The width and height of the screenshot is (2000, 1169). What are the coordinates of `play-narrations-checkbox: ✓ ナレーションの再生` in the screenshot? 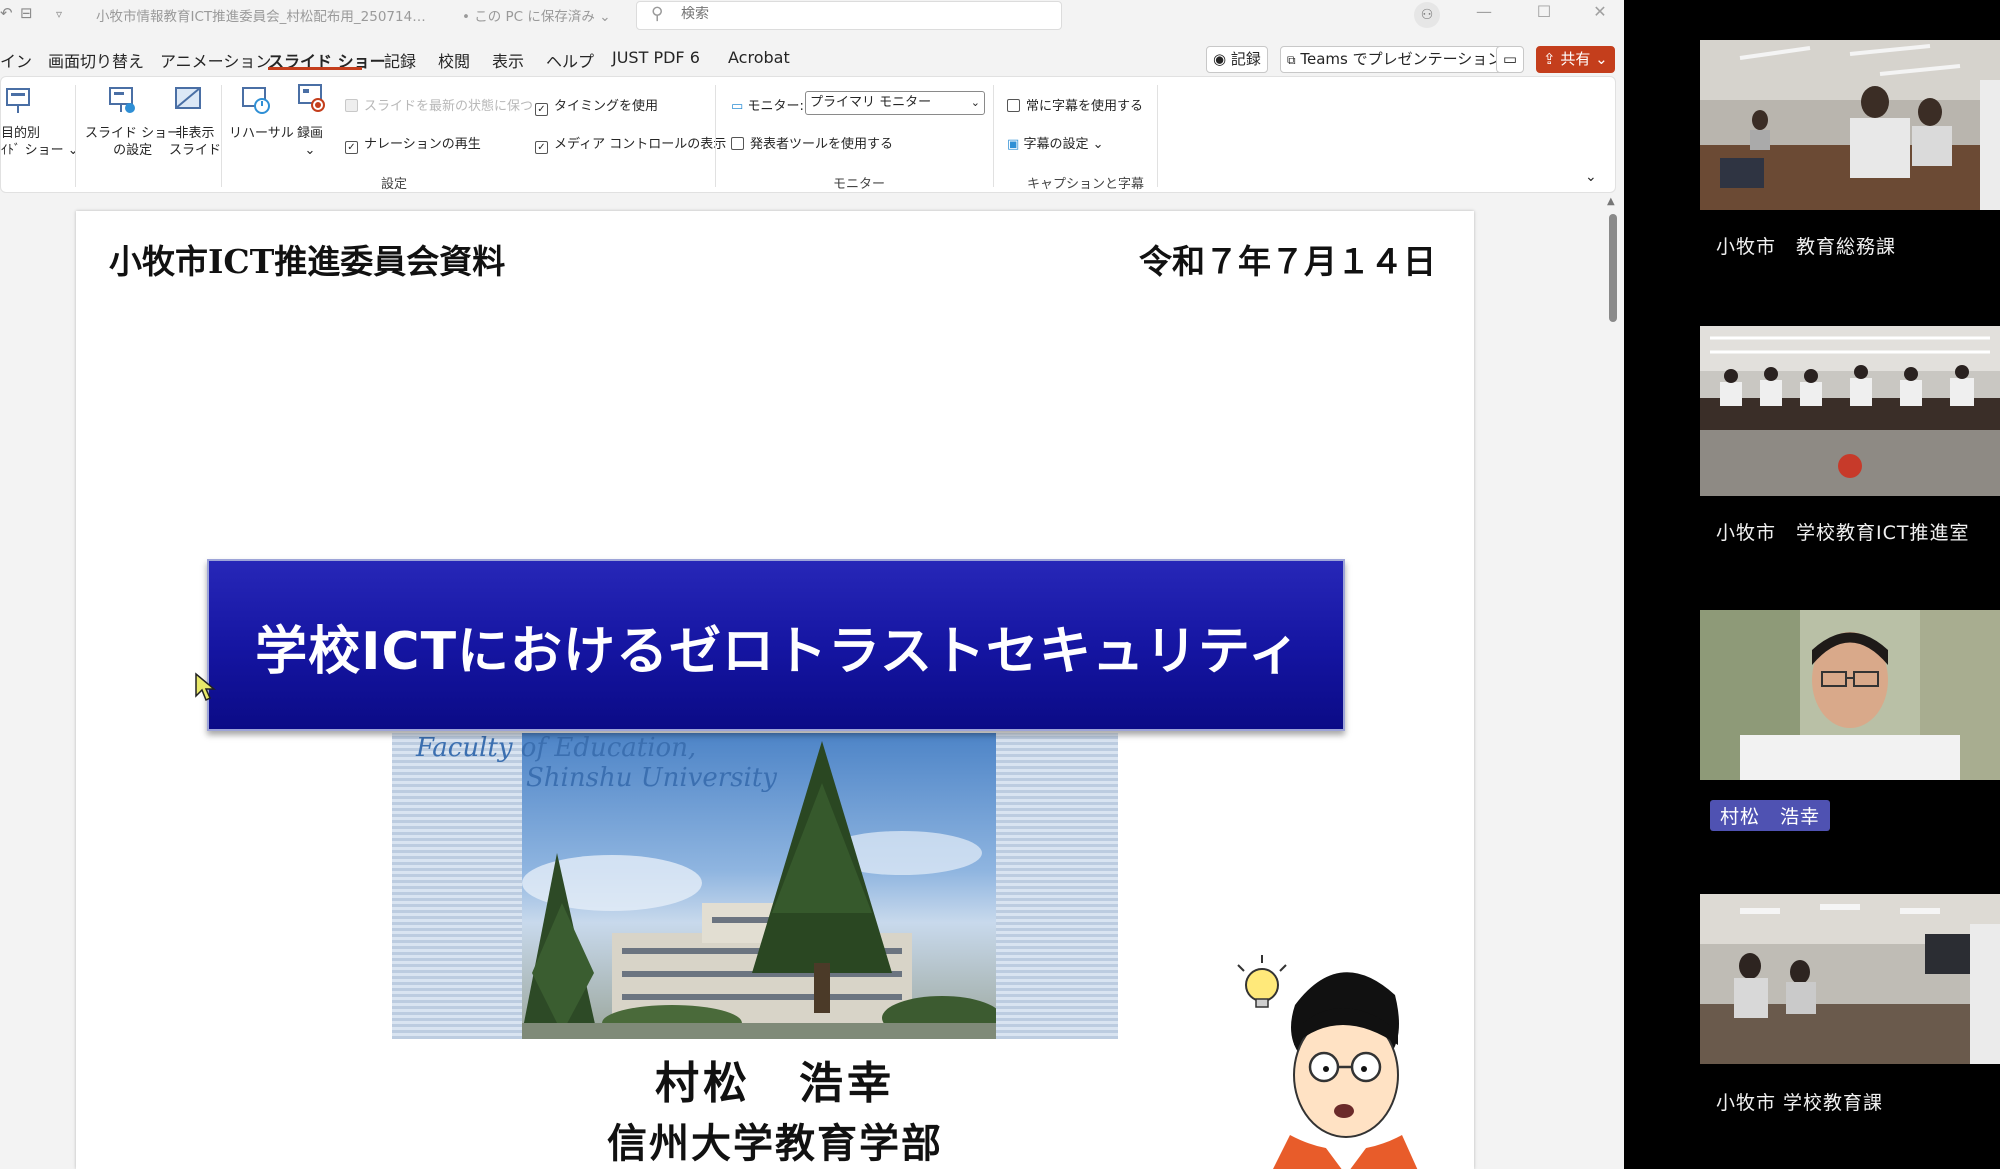 It's located at (413, 143).